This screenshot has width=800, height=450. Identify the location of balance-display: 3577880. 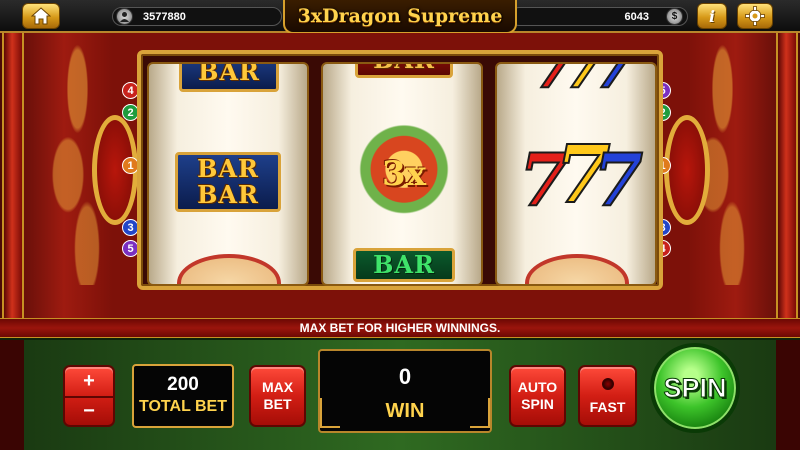
(197, 16).